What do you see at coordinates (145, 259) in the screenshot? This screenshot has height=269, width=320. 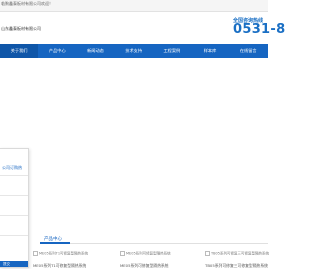 I see `product-card: ME05系列可修复型隔热系统 ME05系列可修复型隔热系统` at bounding box center [145, 259].